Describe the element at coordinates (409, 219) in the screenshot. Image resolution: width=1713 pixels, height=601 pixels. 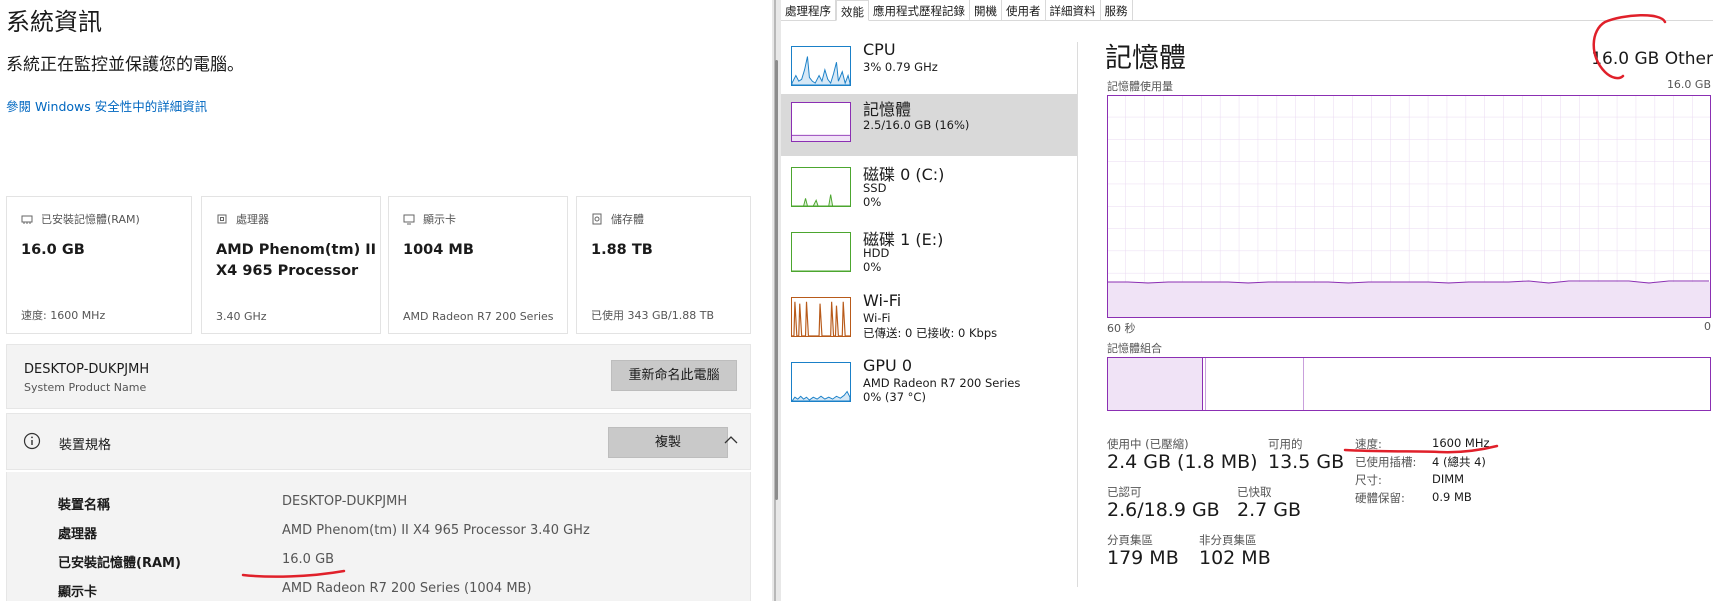
I see `display-card-icon` at that location.